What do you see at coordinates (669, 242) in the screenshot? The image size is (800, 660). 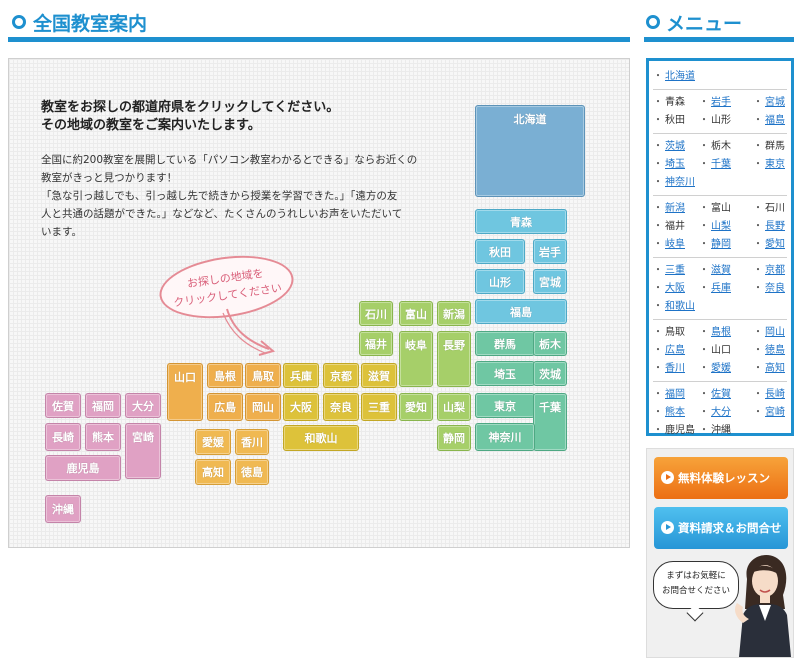 I see `menu-item: ・岐阜` at bounding box center [669, 242].